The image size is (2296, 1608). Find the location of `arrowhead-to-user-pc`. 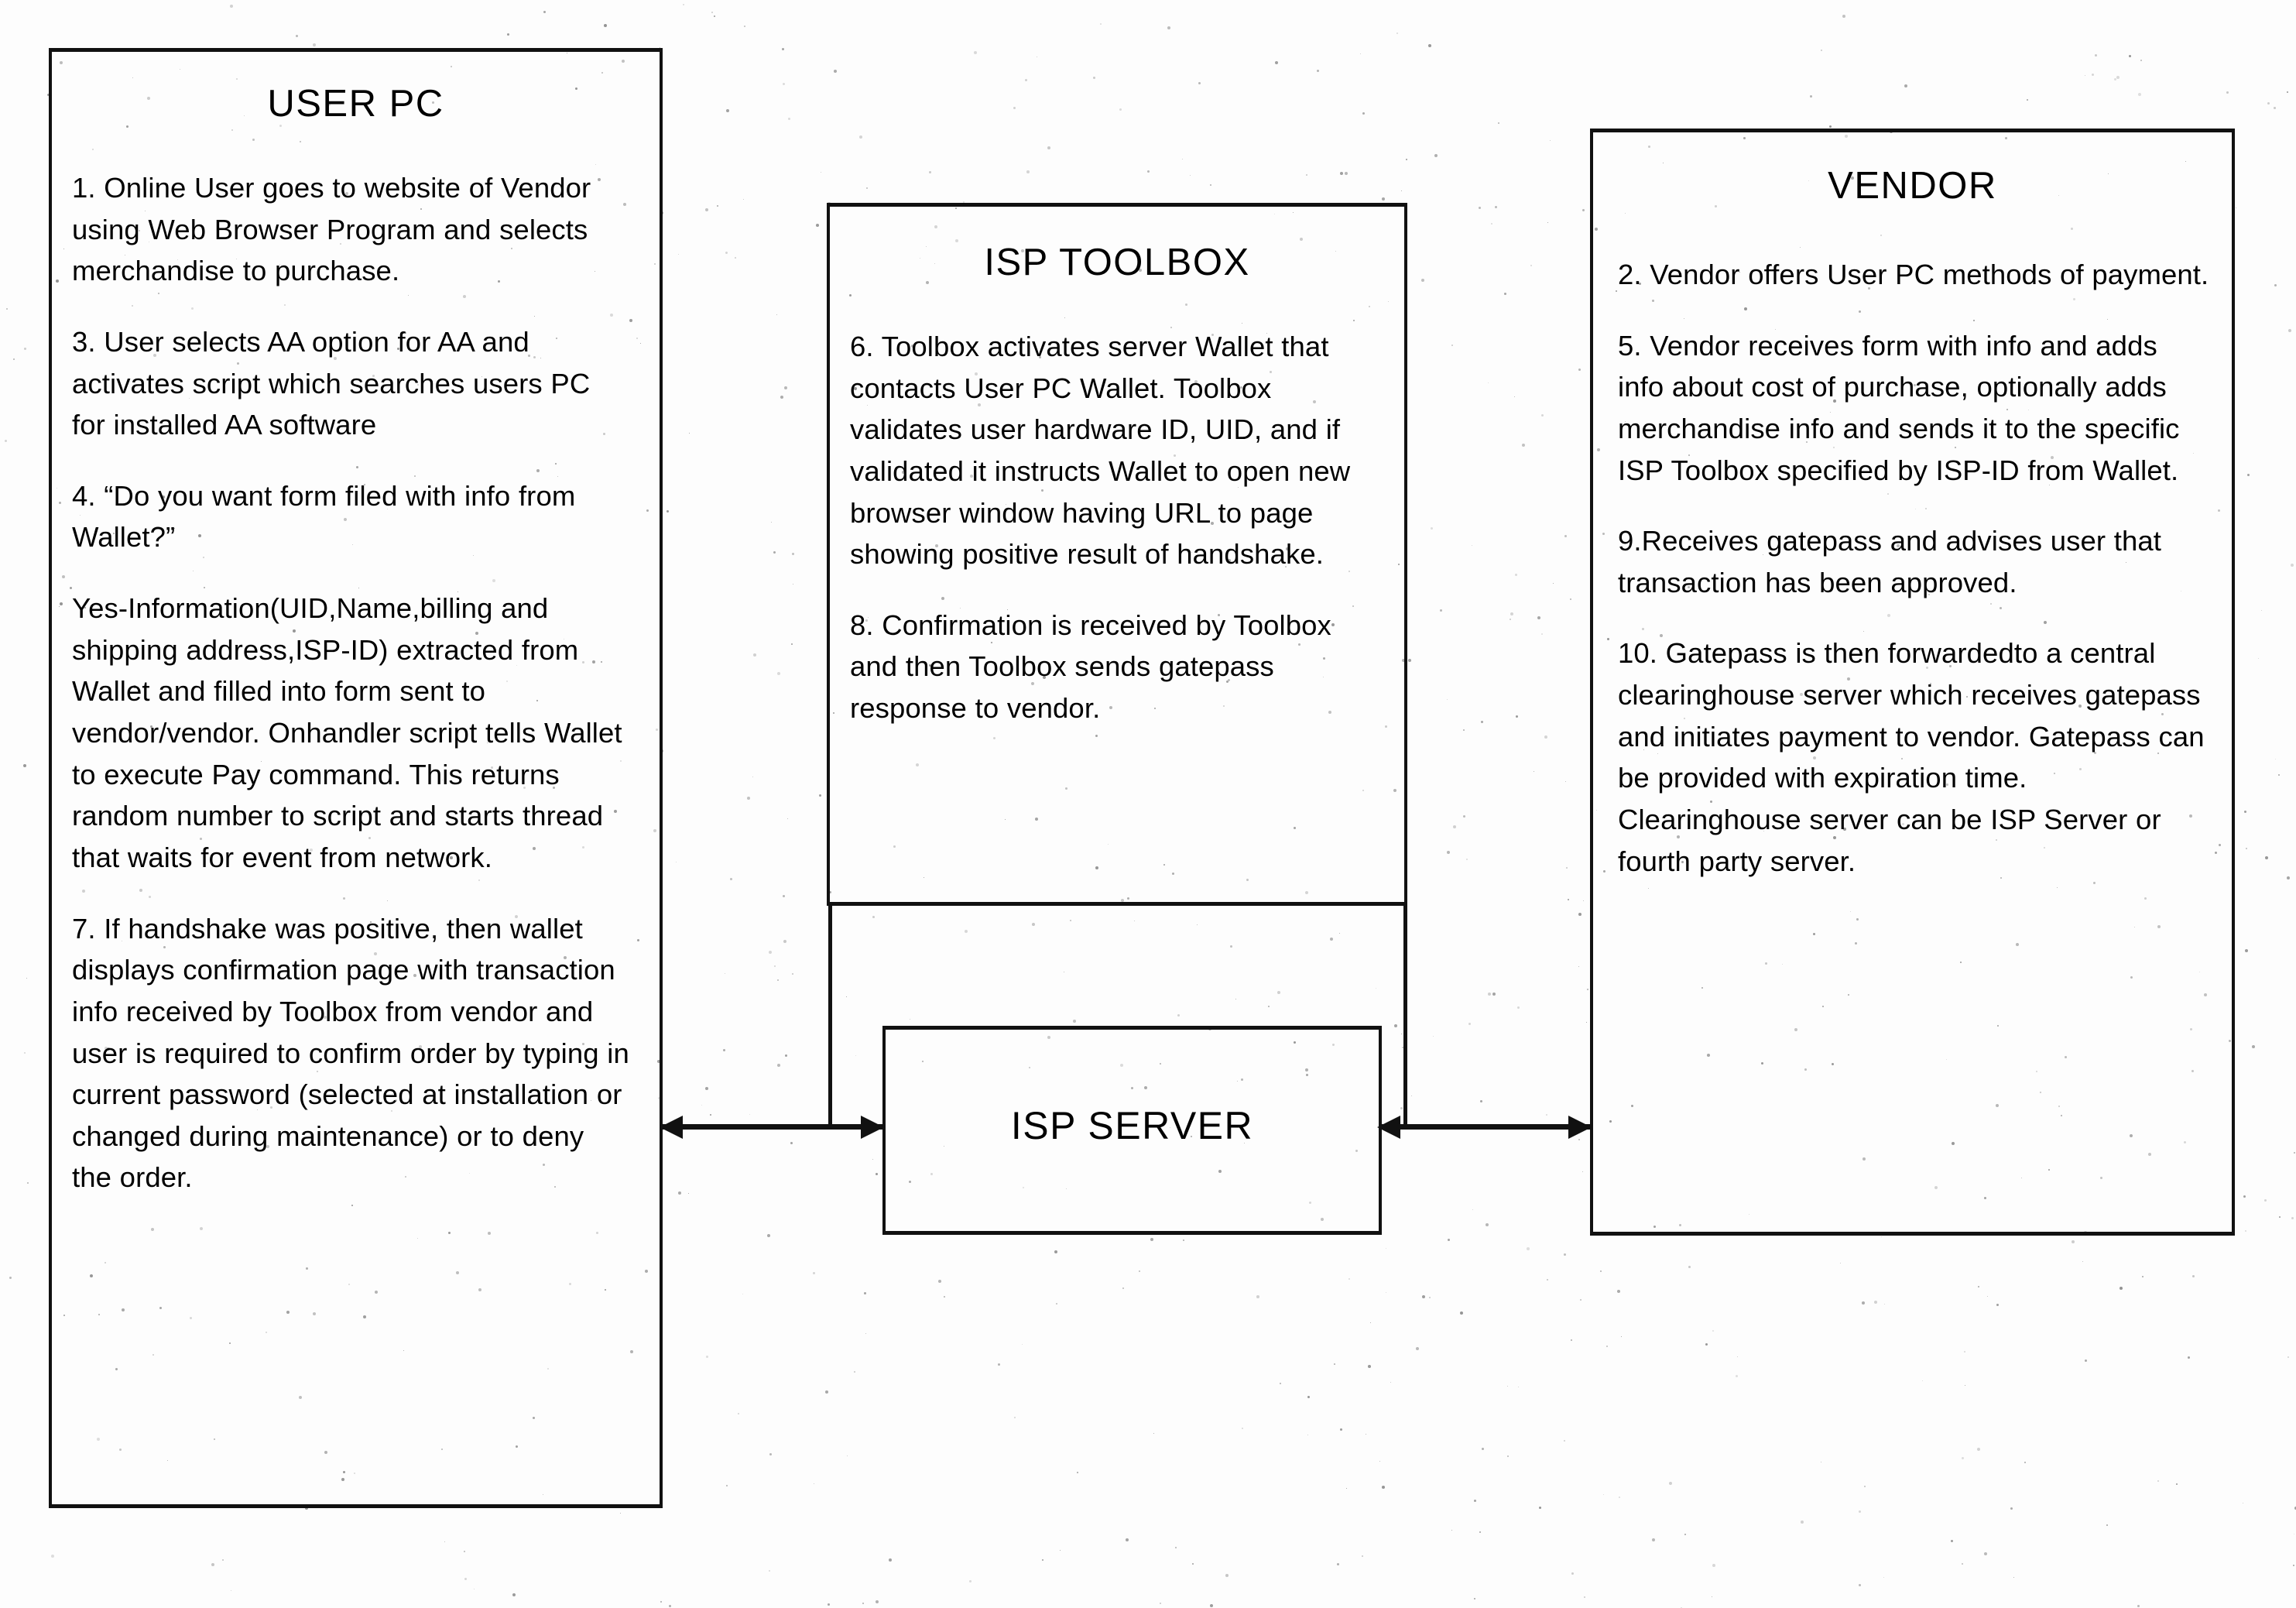

arrowhead-to-user-pc is located at coordinates (671, 1127).